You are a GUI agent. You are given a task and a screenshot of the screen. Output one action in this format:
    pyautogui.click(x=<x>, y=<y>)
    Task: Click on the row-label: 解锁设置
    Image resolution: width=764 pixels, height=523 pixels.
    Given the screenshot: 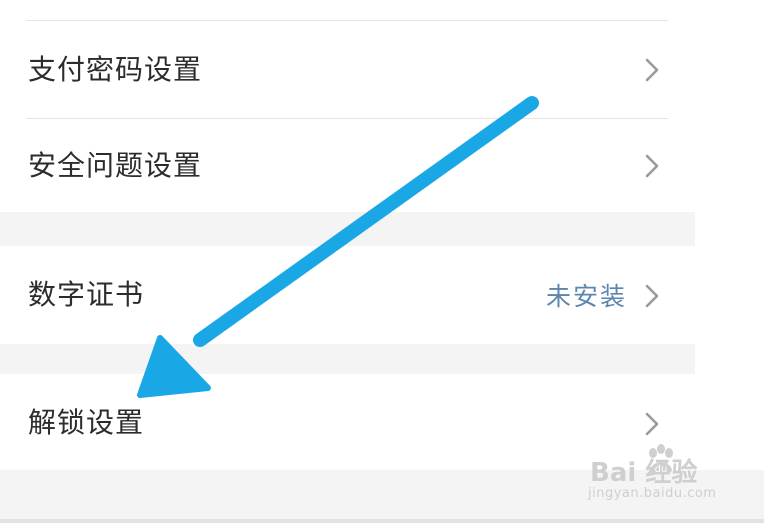 What is the action you would take?
    pyautogui.click(x=86, y=422)
    